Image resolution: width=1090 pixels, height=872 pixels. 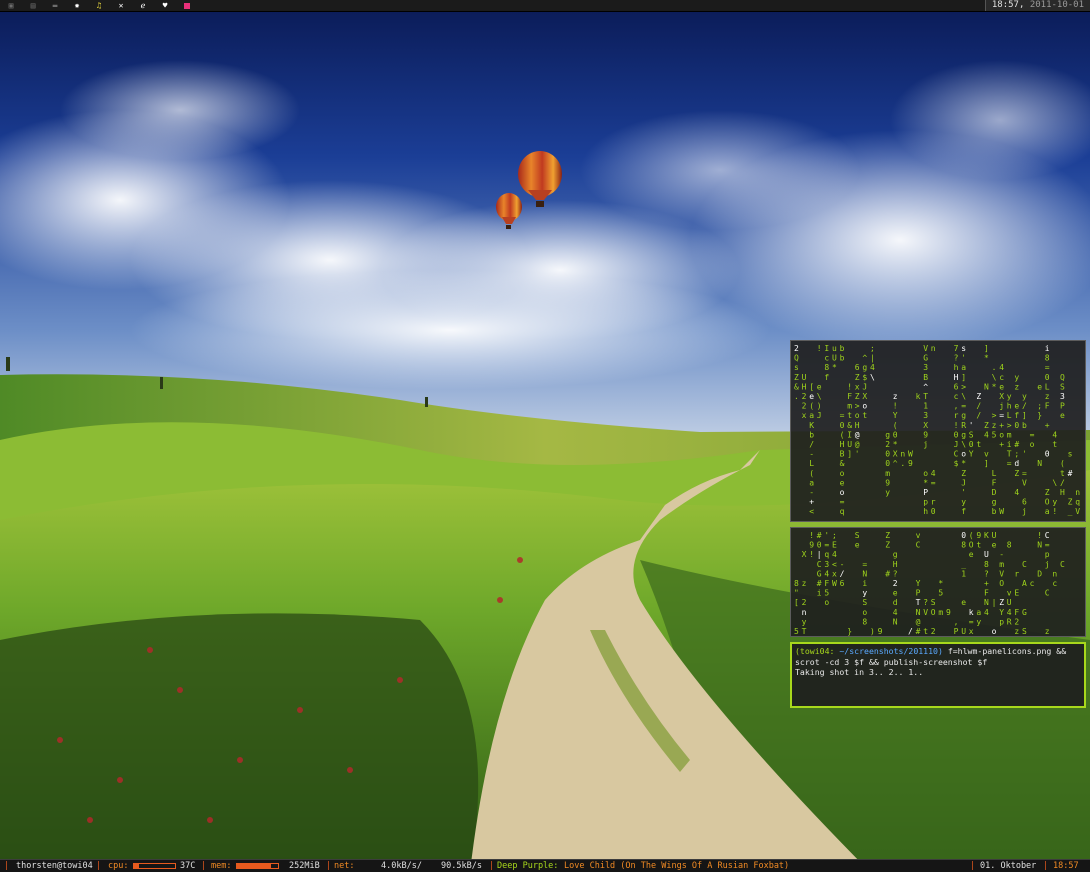 What do you see at coordinates (819, 406) in the screenshot?
I see `matrix-top-glyph: )` at bounding box center [819, 406].